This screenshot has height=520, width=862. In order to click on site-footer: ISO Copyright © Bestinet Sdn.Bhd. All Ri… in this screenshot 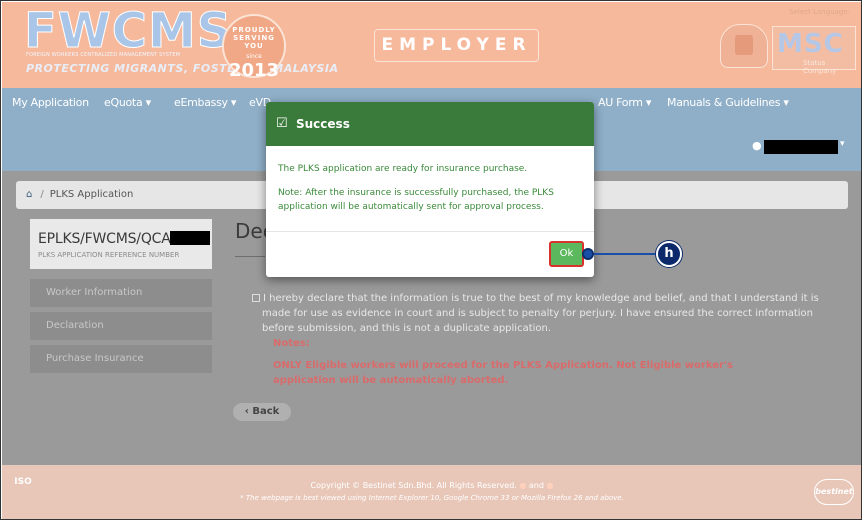, I will do `click(431, 492)`.